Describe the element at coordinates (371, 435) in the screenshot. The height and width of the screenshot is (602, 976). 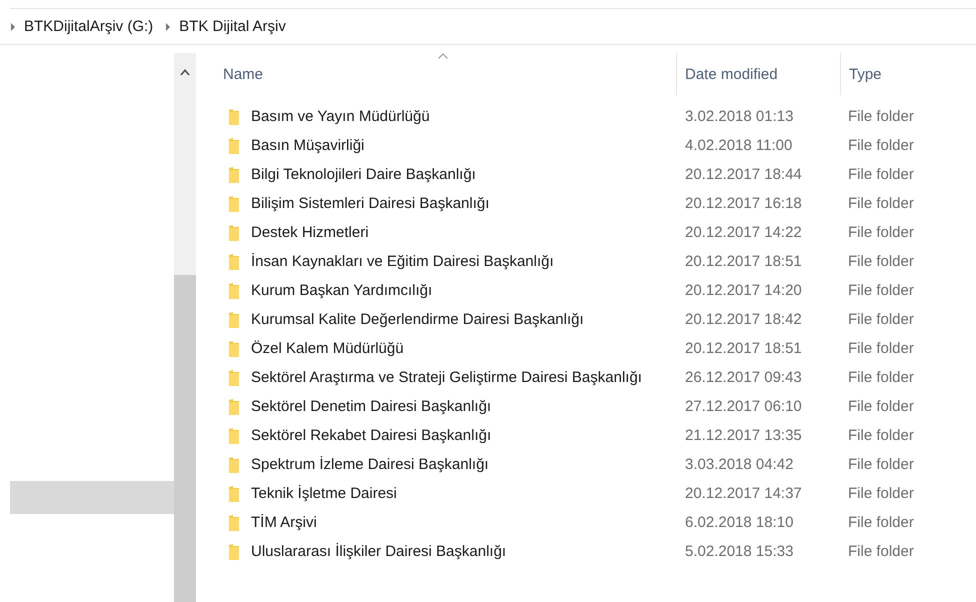
I see `file-name: Sektörel Rekabet Dairesi Başkanlığı` at that location.